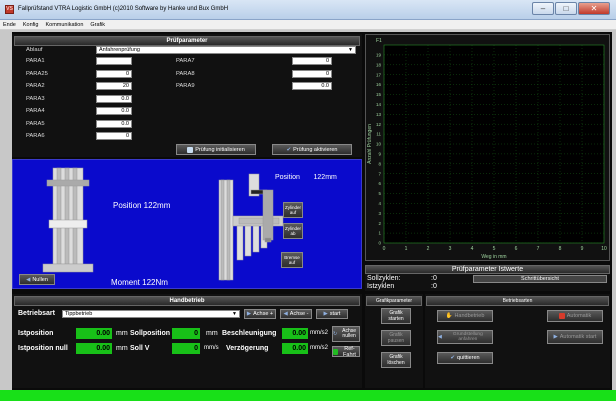 The width and height of the screenshot is (616, 401). What do you see at coordinates (434, 286) in the screenshot?
I see `istzyklen-value: :0` at bounding box center [434, 286].